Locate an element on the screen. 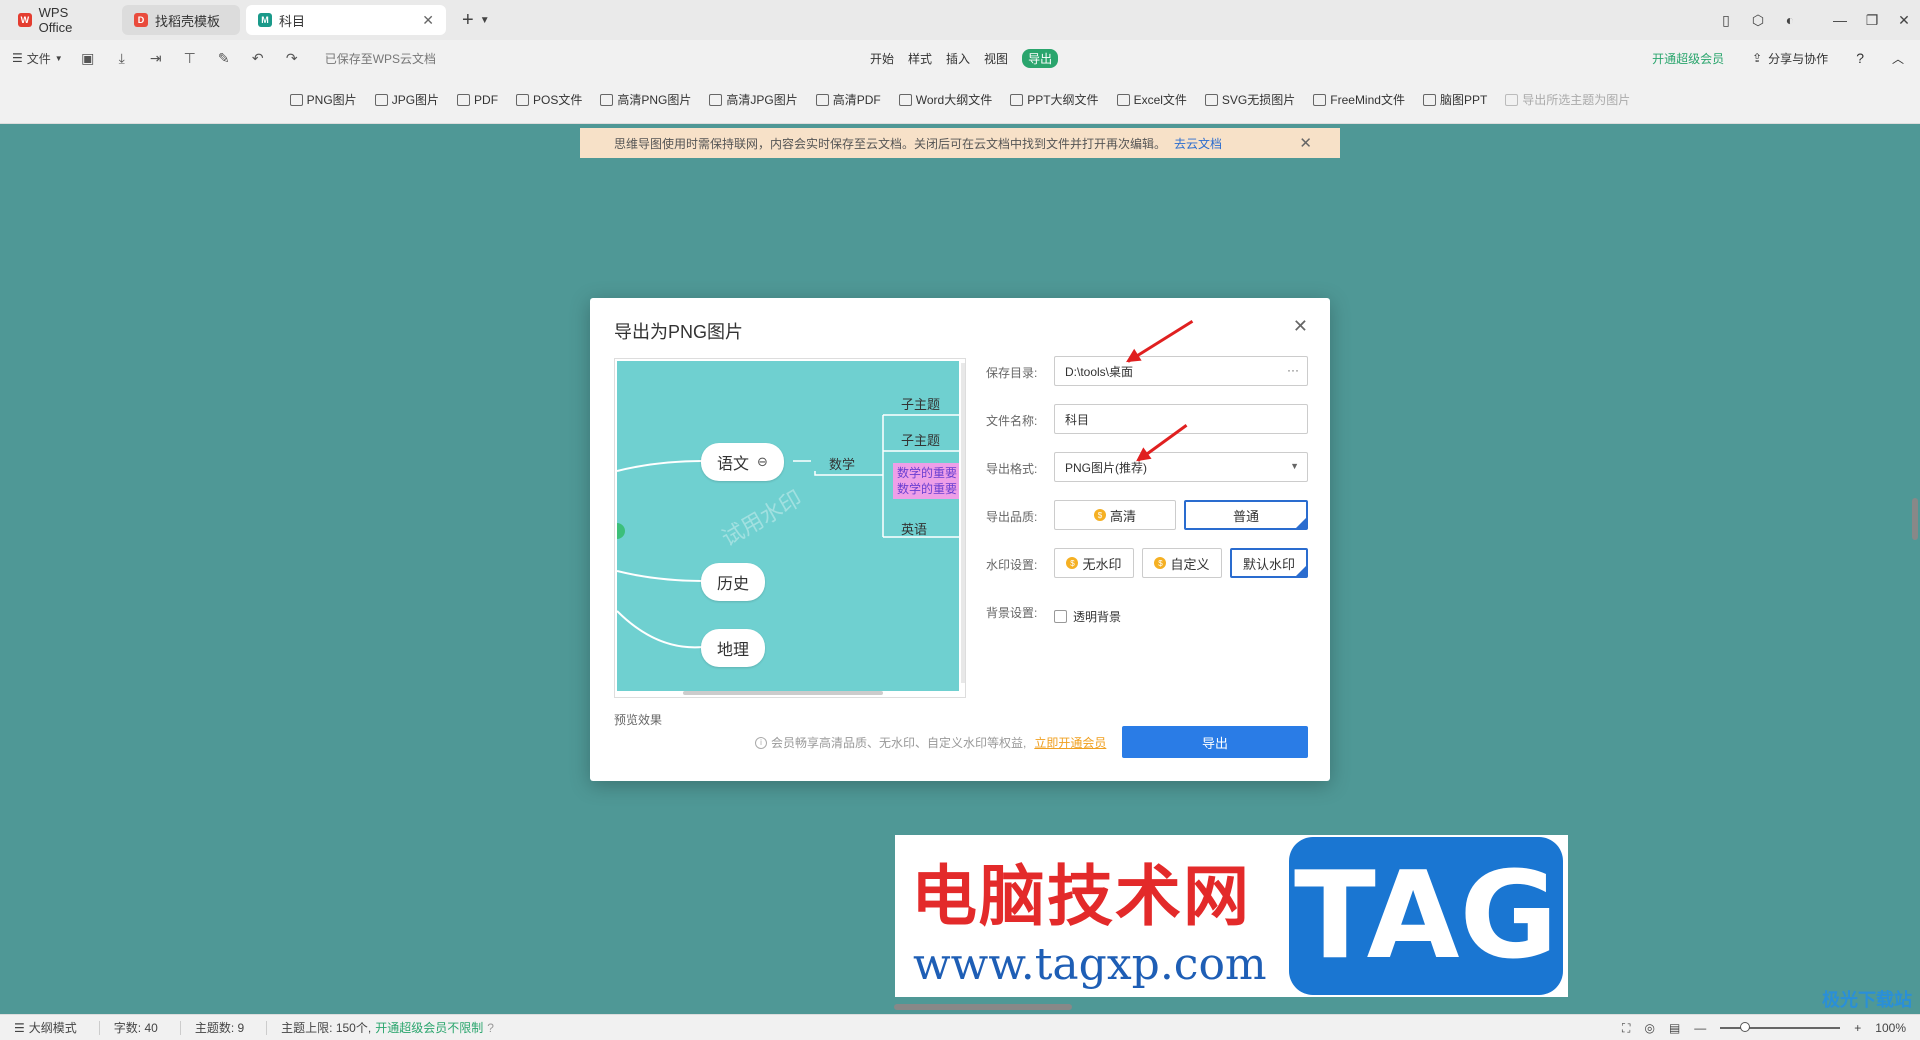 Image resolution: width=1920 pixels, height=1040 pixels. file-type-icon: POS is located at coordinates (523, 99).